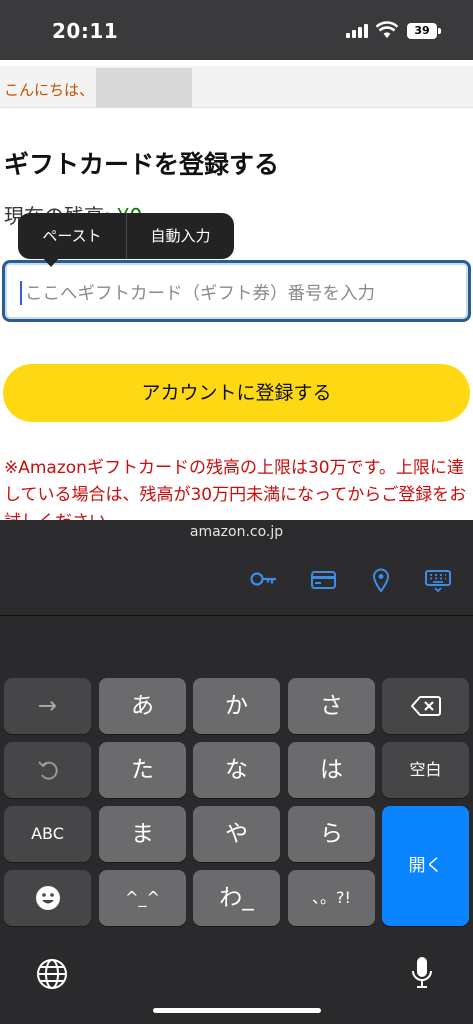 Image resolution: width=473 pixels, height=1024 pixels. I want to click on keyboard-accessory-bar, so click(236, 581).